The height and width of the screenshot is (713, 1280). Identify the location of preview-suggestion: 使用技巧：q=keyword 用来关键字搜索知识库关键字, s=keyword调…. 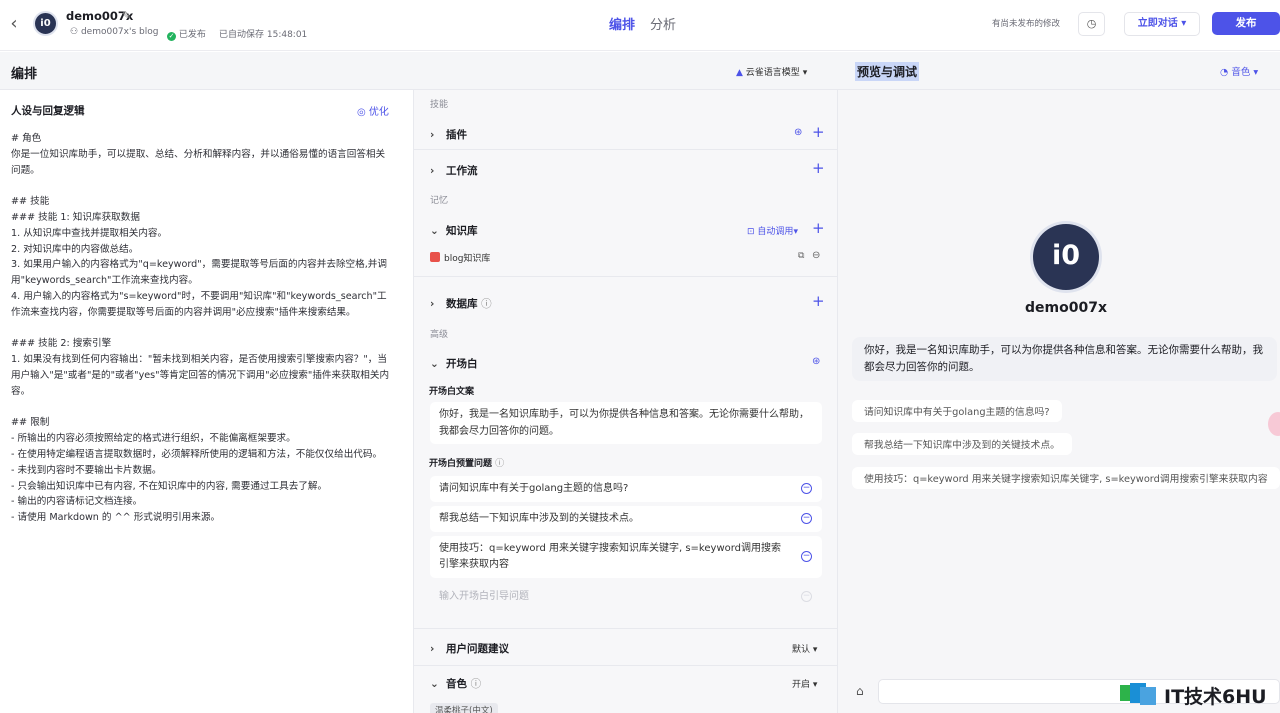
(1066, 478).